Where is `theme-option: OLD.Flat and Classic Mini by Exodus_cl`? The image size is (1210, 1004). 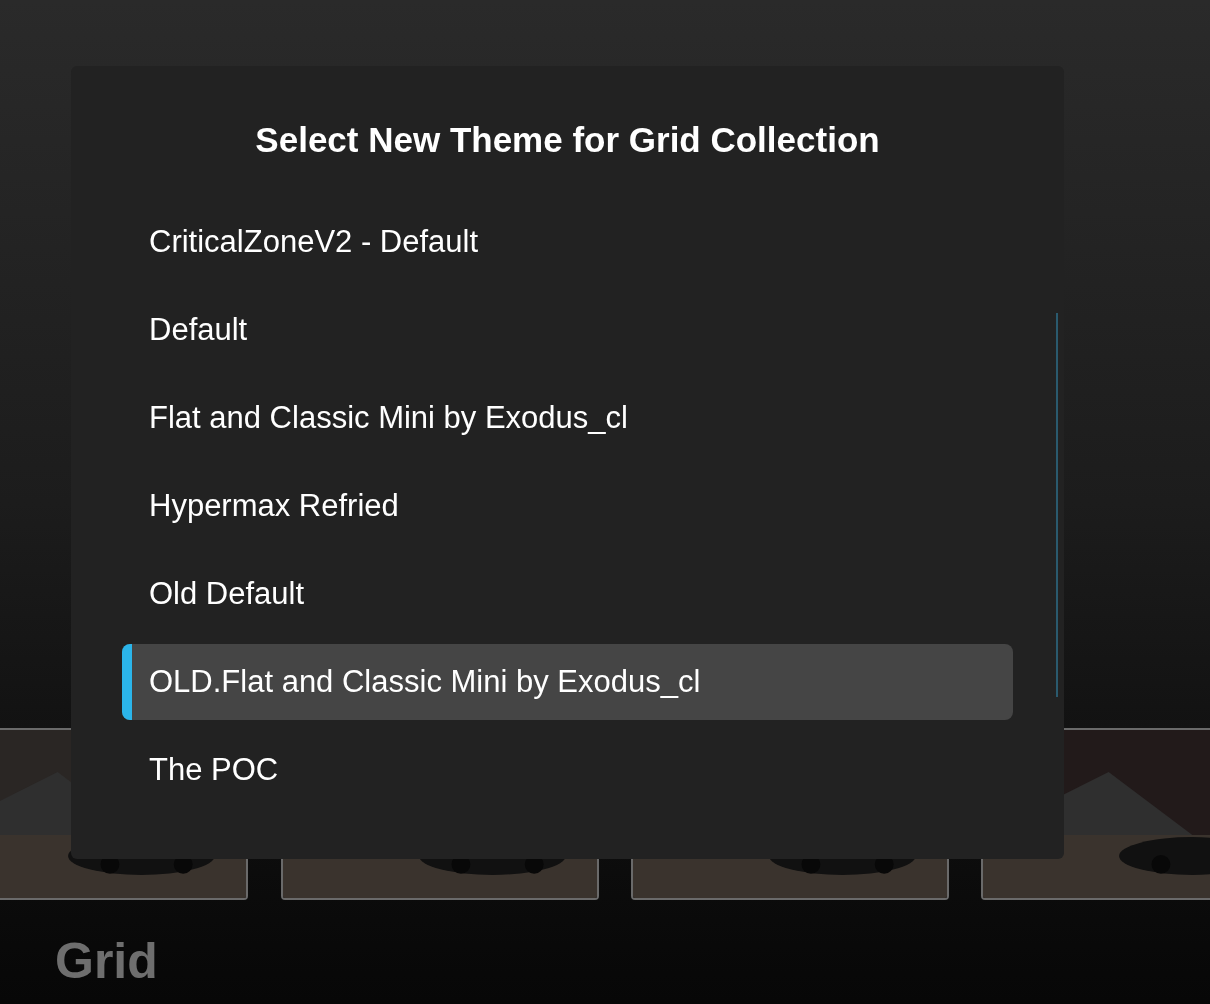
theme-option: OLD.Flat and Classic Mini by Exodus_cl is located at coordinates (567, 681).